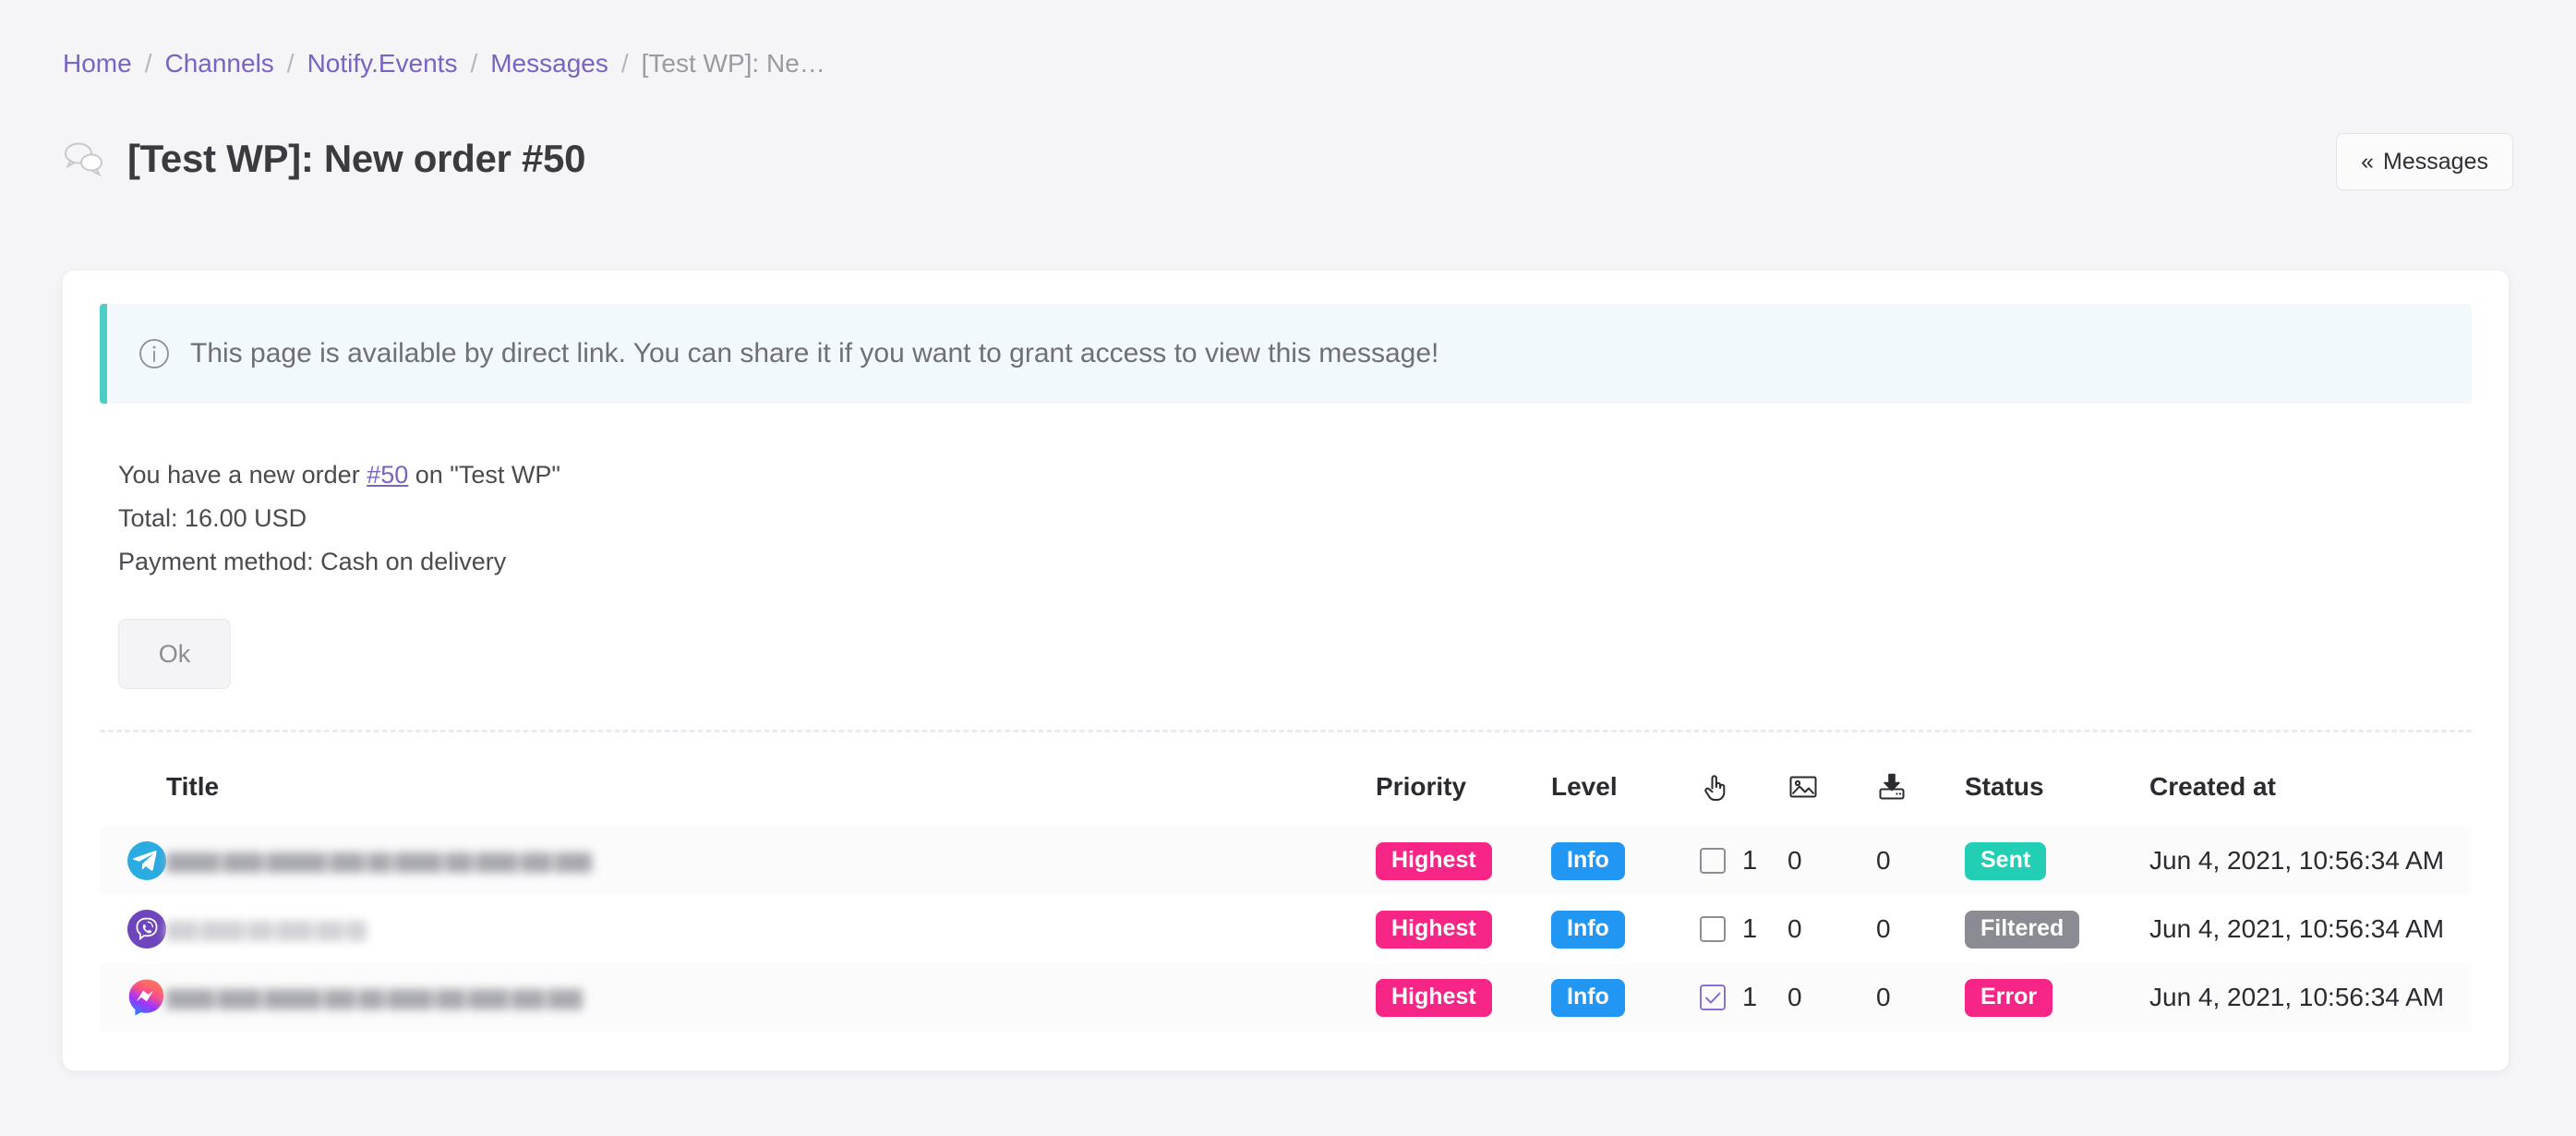 This screenshot has width=2576, height=1136. Describe the element at coordinates (356, 158) in the screenshot. I see `page-title: [Test WP]: New order #50` at that location.